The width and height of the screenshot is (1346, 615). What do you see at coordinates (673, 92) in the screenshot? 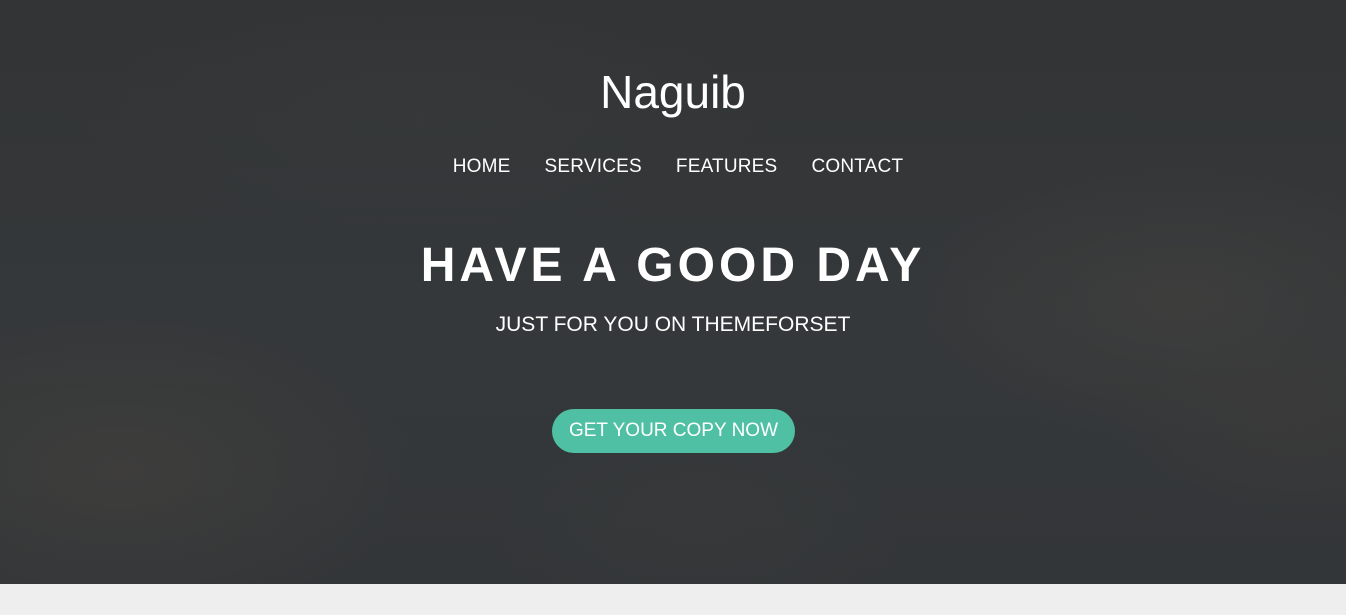
I see `site-brand: Naguib` at bounding box center [673, 92].